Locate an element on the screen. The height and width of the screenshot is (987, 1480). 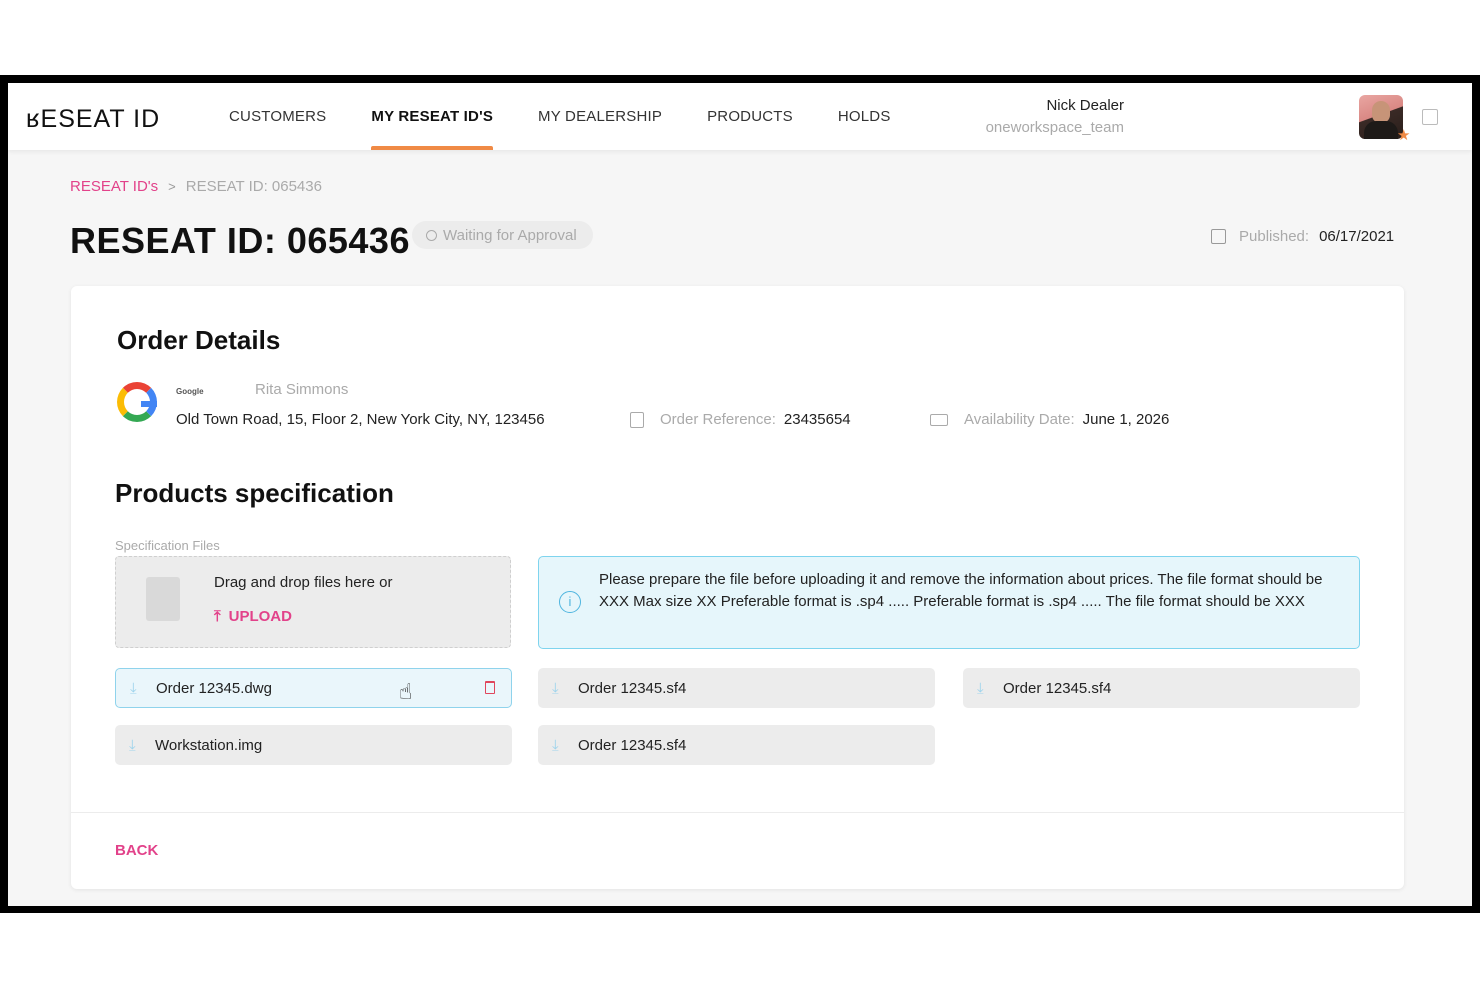
clock-icon is located at coordinates (431, 235).